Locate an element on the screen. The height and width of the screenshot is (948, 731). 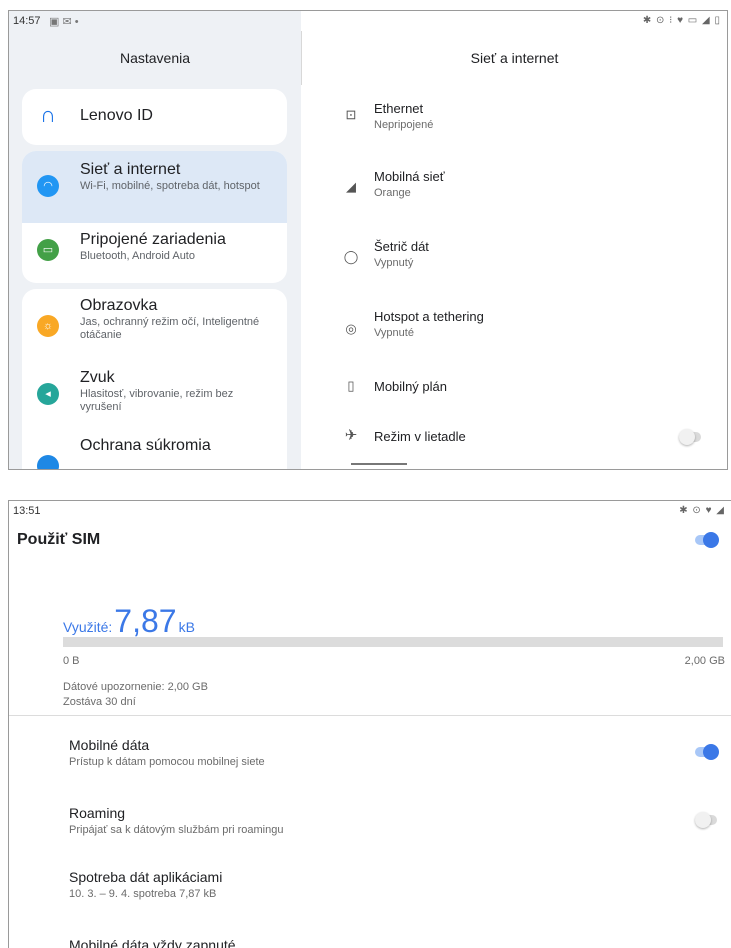
network-header: Sieť a internet is located at coordinates (514, 58).